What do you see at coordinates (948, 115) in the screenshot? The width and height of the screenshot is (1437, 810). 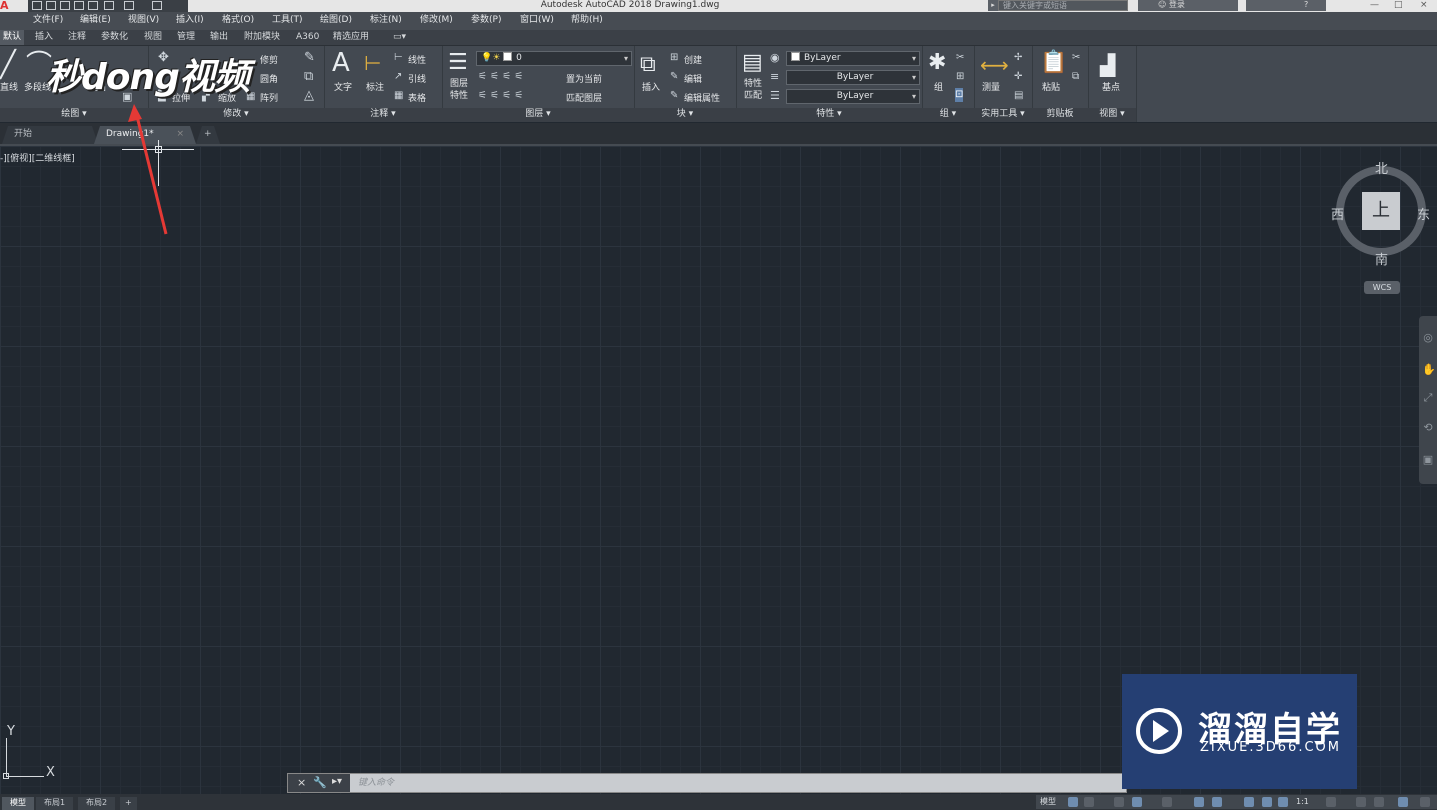 I see `groups-panel-title: 组 ▾` at bounding box center [948, 115].